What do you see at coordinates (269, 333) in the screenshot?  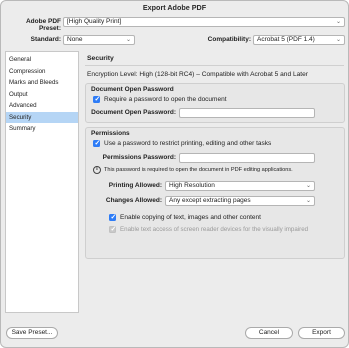 I see `cancel-button: Cancel` at bounding box center [269, 333].